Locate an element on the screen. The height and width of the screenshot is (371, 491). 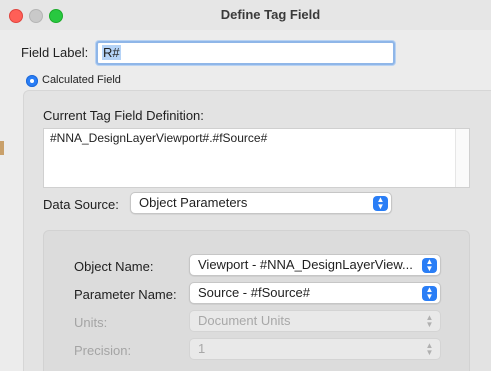
background-window-edge is located at coordinates (2, 148).